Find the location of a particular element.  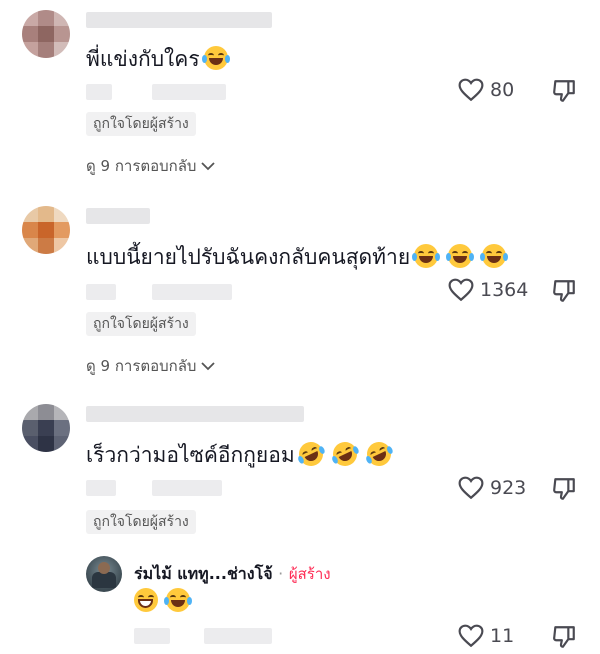

reply-text is located at coordinates (161, 601).